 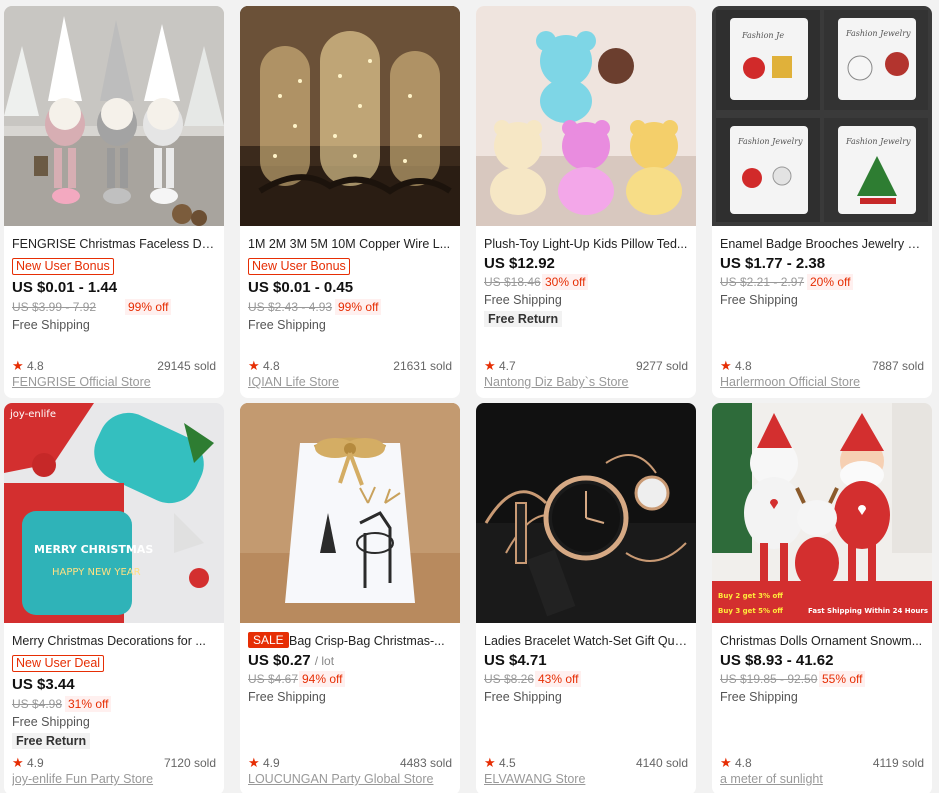 What do you see at coordinates (558, 679) in the screenshot?
I see `discount-label: 43% off` at bounding box center [558, 679].